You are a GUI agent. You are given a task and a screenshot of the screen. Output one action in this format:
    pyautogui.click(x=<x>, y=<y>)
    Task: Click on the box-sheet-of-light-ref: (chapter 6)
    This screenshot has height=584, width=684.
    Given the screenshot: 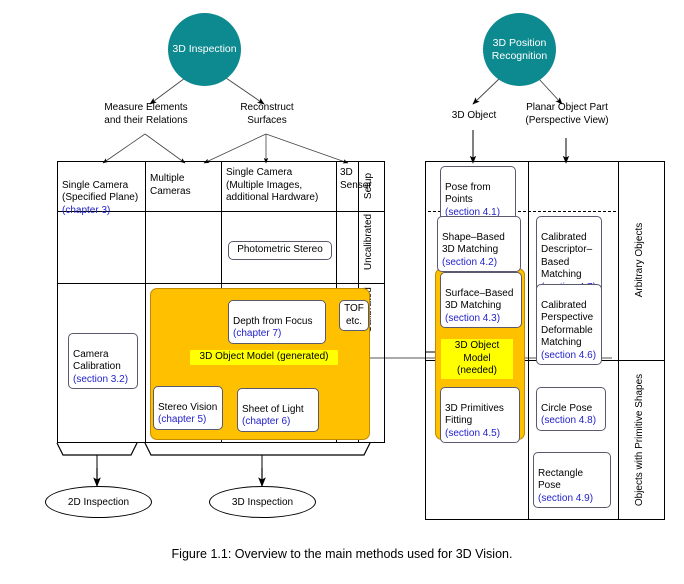 What is the action you would take?
    pyautogui.click(x=266, y=421)
    